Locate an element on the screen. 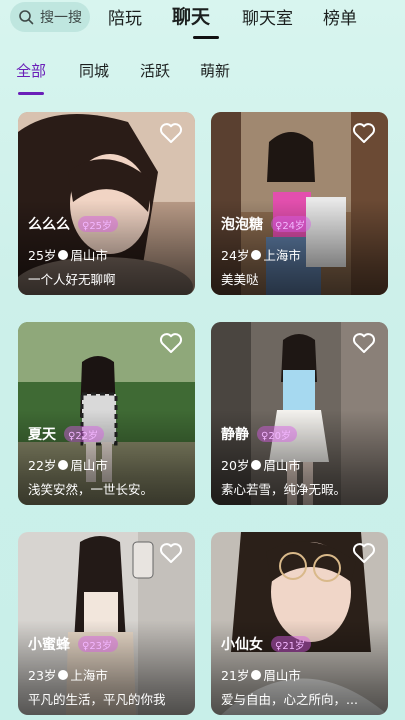 This screenshot has width=405, height=720. gender-age-badge: ♀20岁 is located at coordinates (277, 434).